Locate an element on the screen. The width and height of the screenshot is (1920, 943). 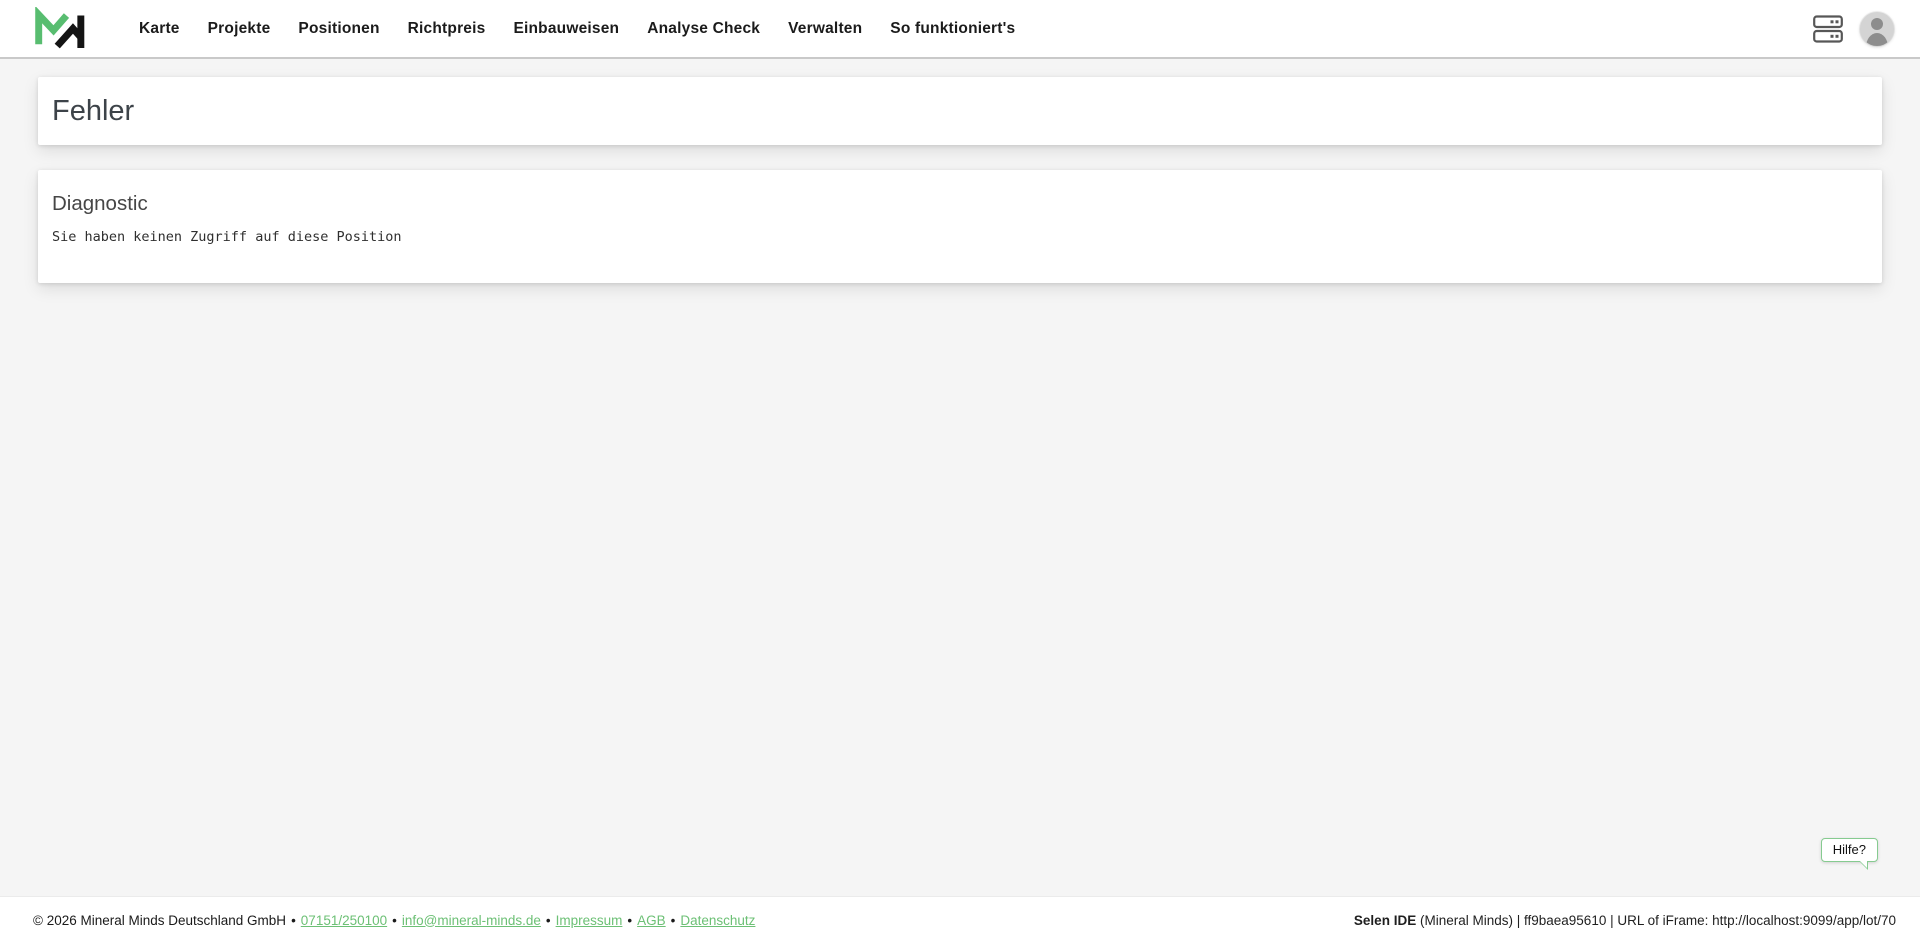
server-icon is located at coordinates (1828, 28).